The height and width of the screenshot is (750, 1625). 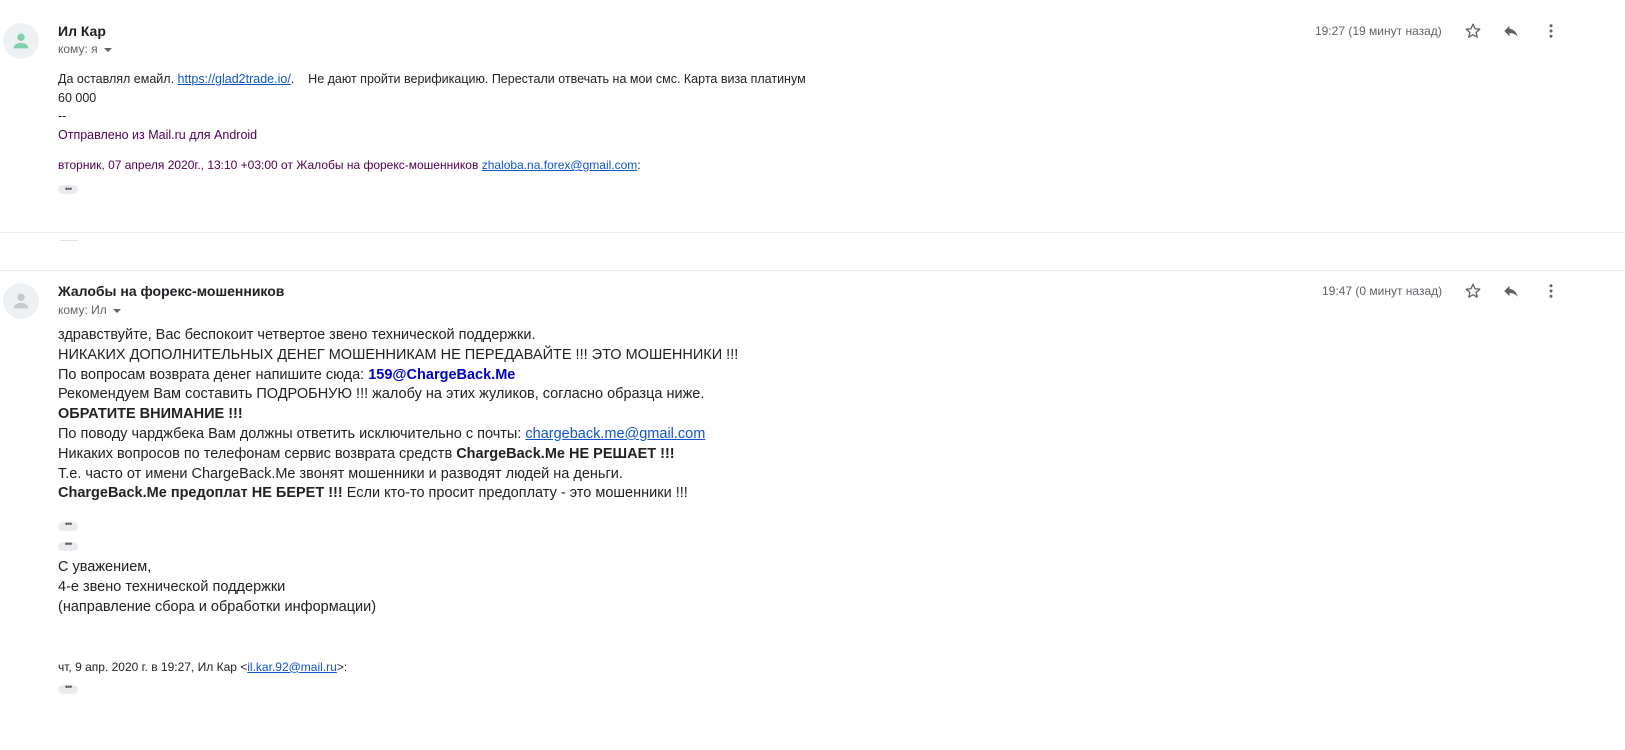 I want to click on message-time: 19:27 (19 минут назад), so click(x=1378, y=31).